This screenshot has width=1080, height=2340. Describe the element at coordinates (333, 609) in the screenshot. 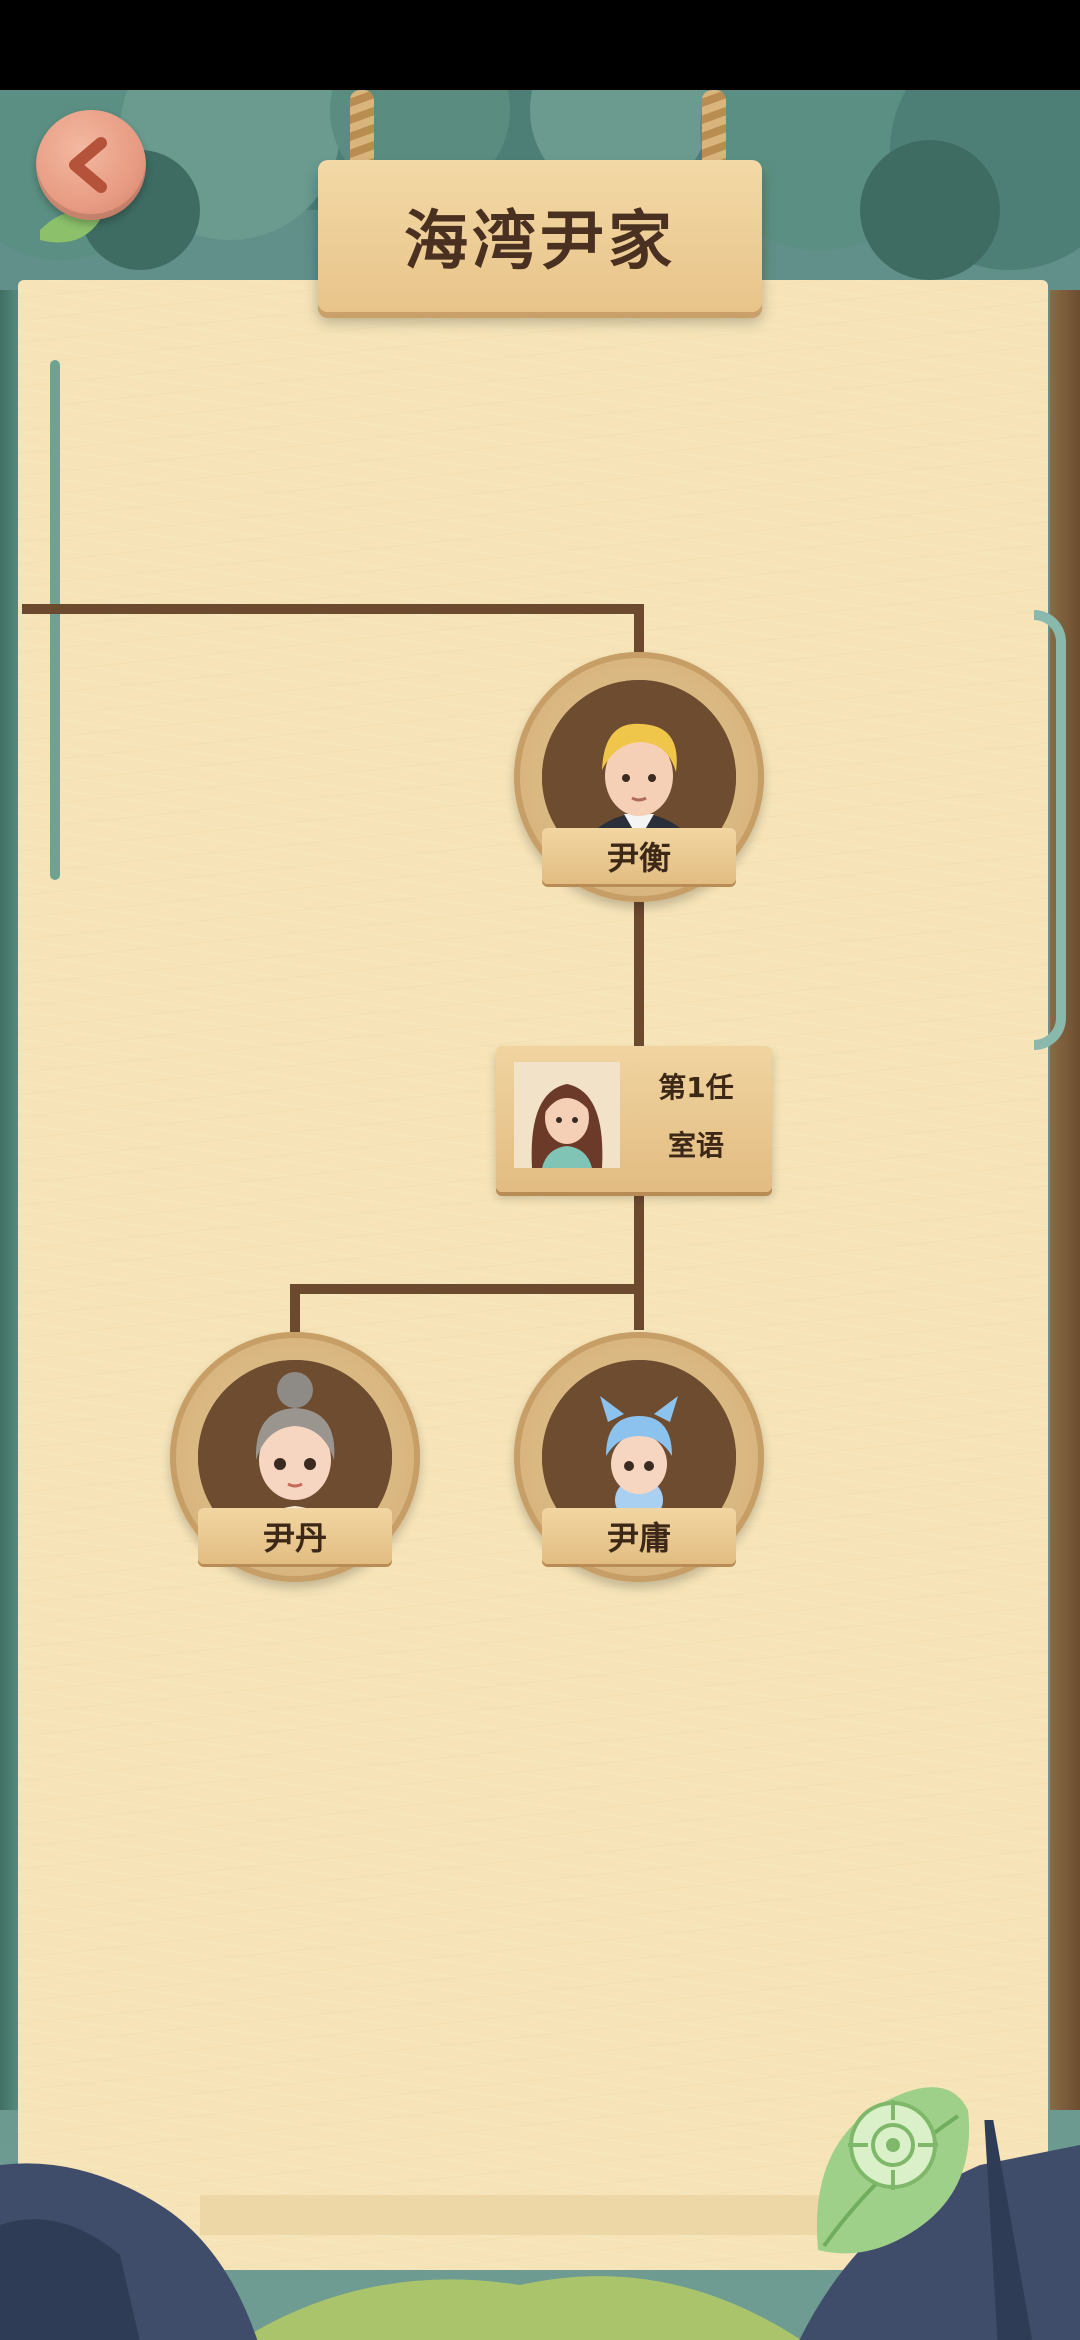

I see `connector-top-horizontal` at that location.